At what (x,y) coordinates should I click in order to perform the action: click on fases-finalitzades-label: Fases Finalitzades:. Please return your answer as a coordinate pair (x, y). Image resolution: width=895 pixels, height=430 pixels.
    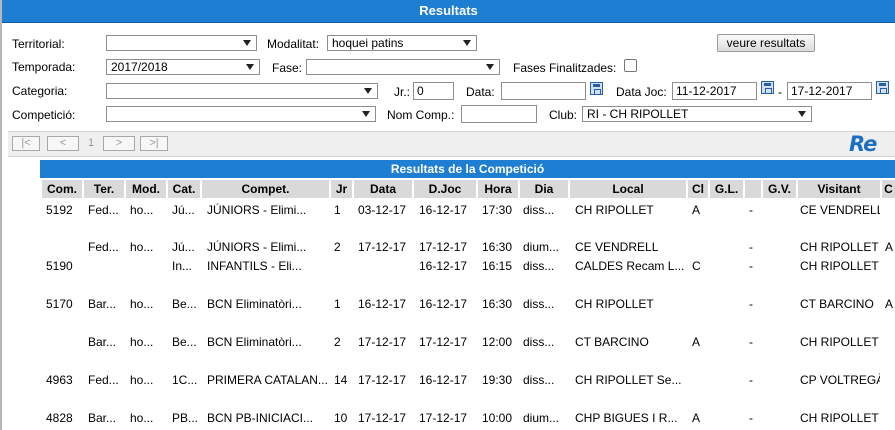
    Looking at the image, I should click on (565, 68).